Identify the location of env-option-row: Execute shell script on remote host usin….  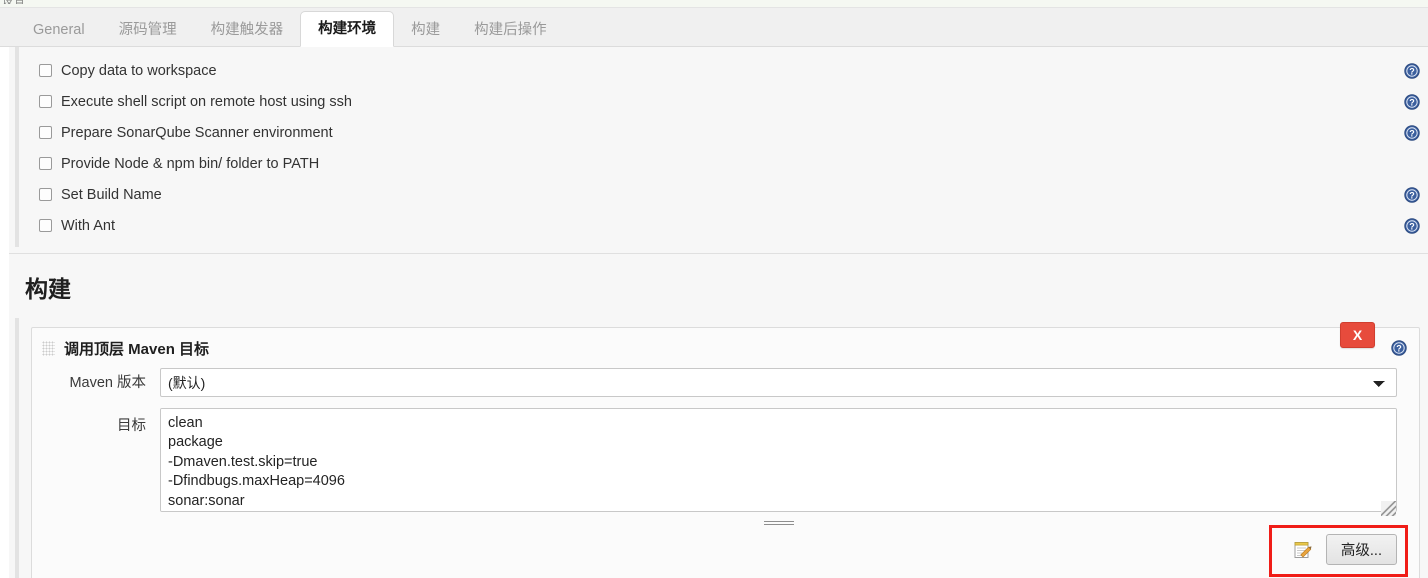
(723, 101).